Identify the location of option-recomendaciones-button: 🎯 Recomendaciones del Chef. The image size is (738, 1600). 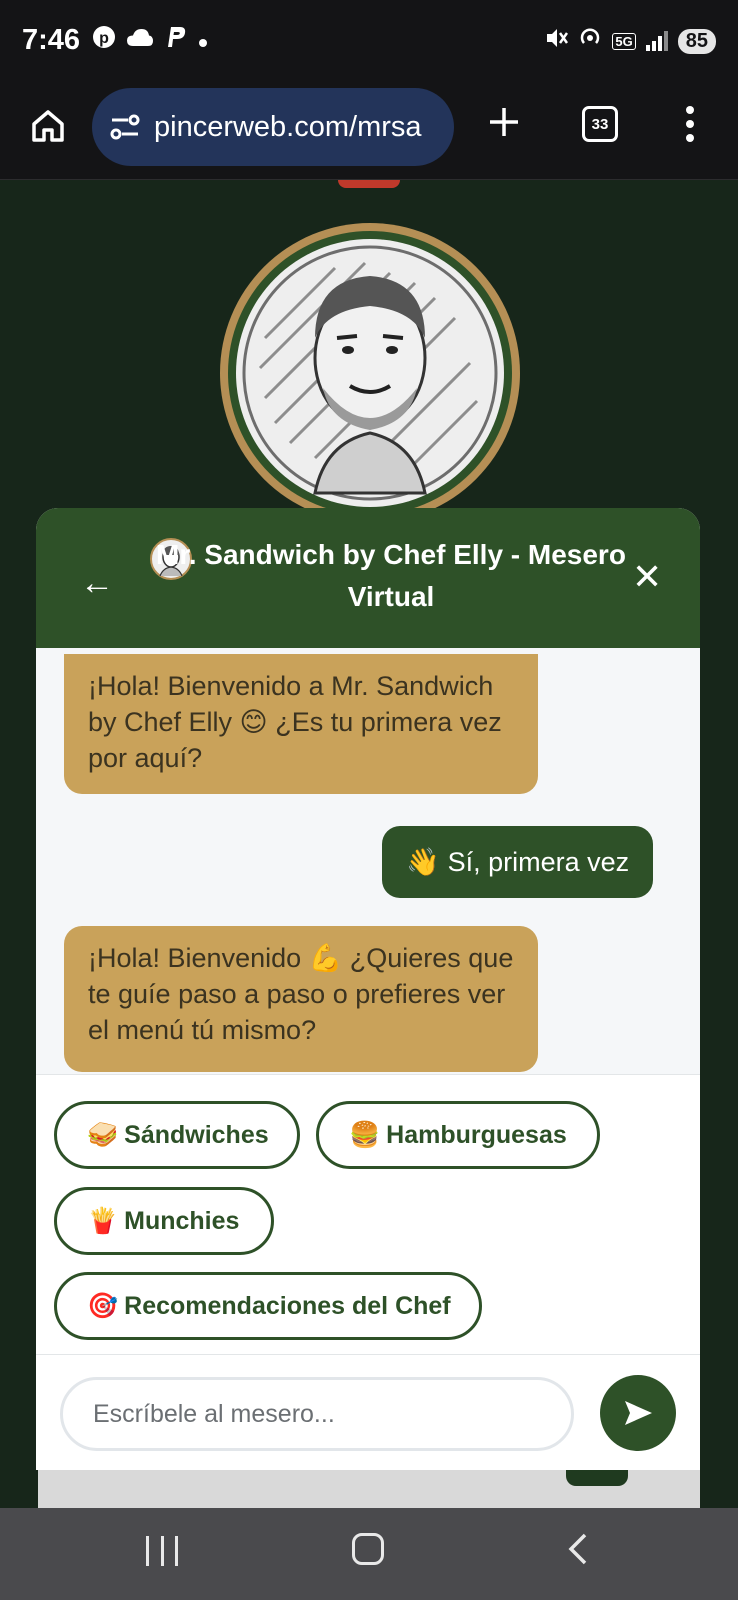
(268, 1306).